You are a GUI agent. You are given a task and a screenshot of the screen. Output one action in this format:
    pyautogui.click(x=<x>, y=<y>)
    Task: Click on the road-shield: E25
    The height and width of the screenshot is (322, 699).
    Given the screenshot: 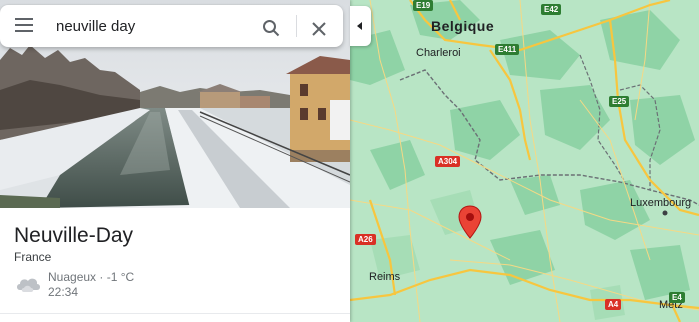 What is the action you would take?
    pyautogui.click(x=619, y=101)
    